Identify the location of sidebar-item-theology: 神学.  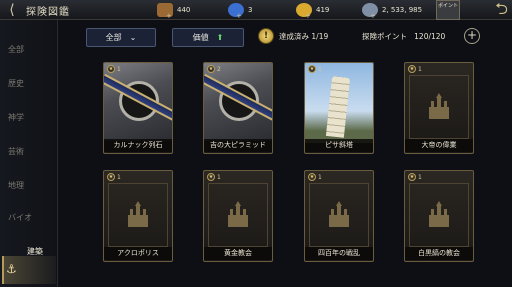
(31, 117).